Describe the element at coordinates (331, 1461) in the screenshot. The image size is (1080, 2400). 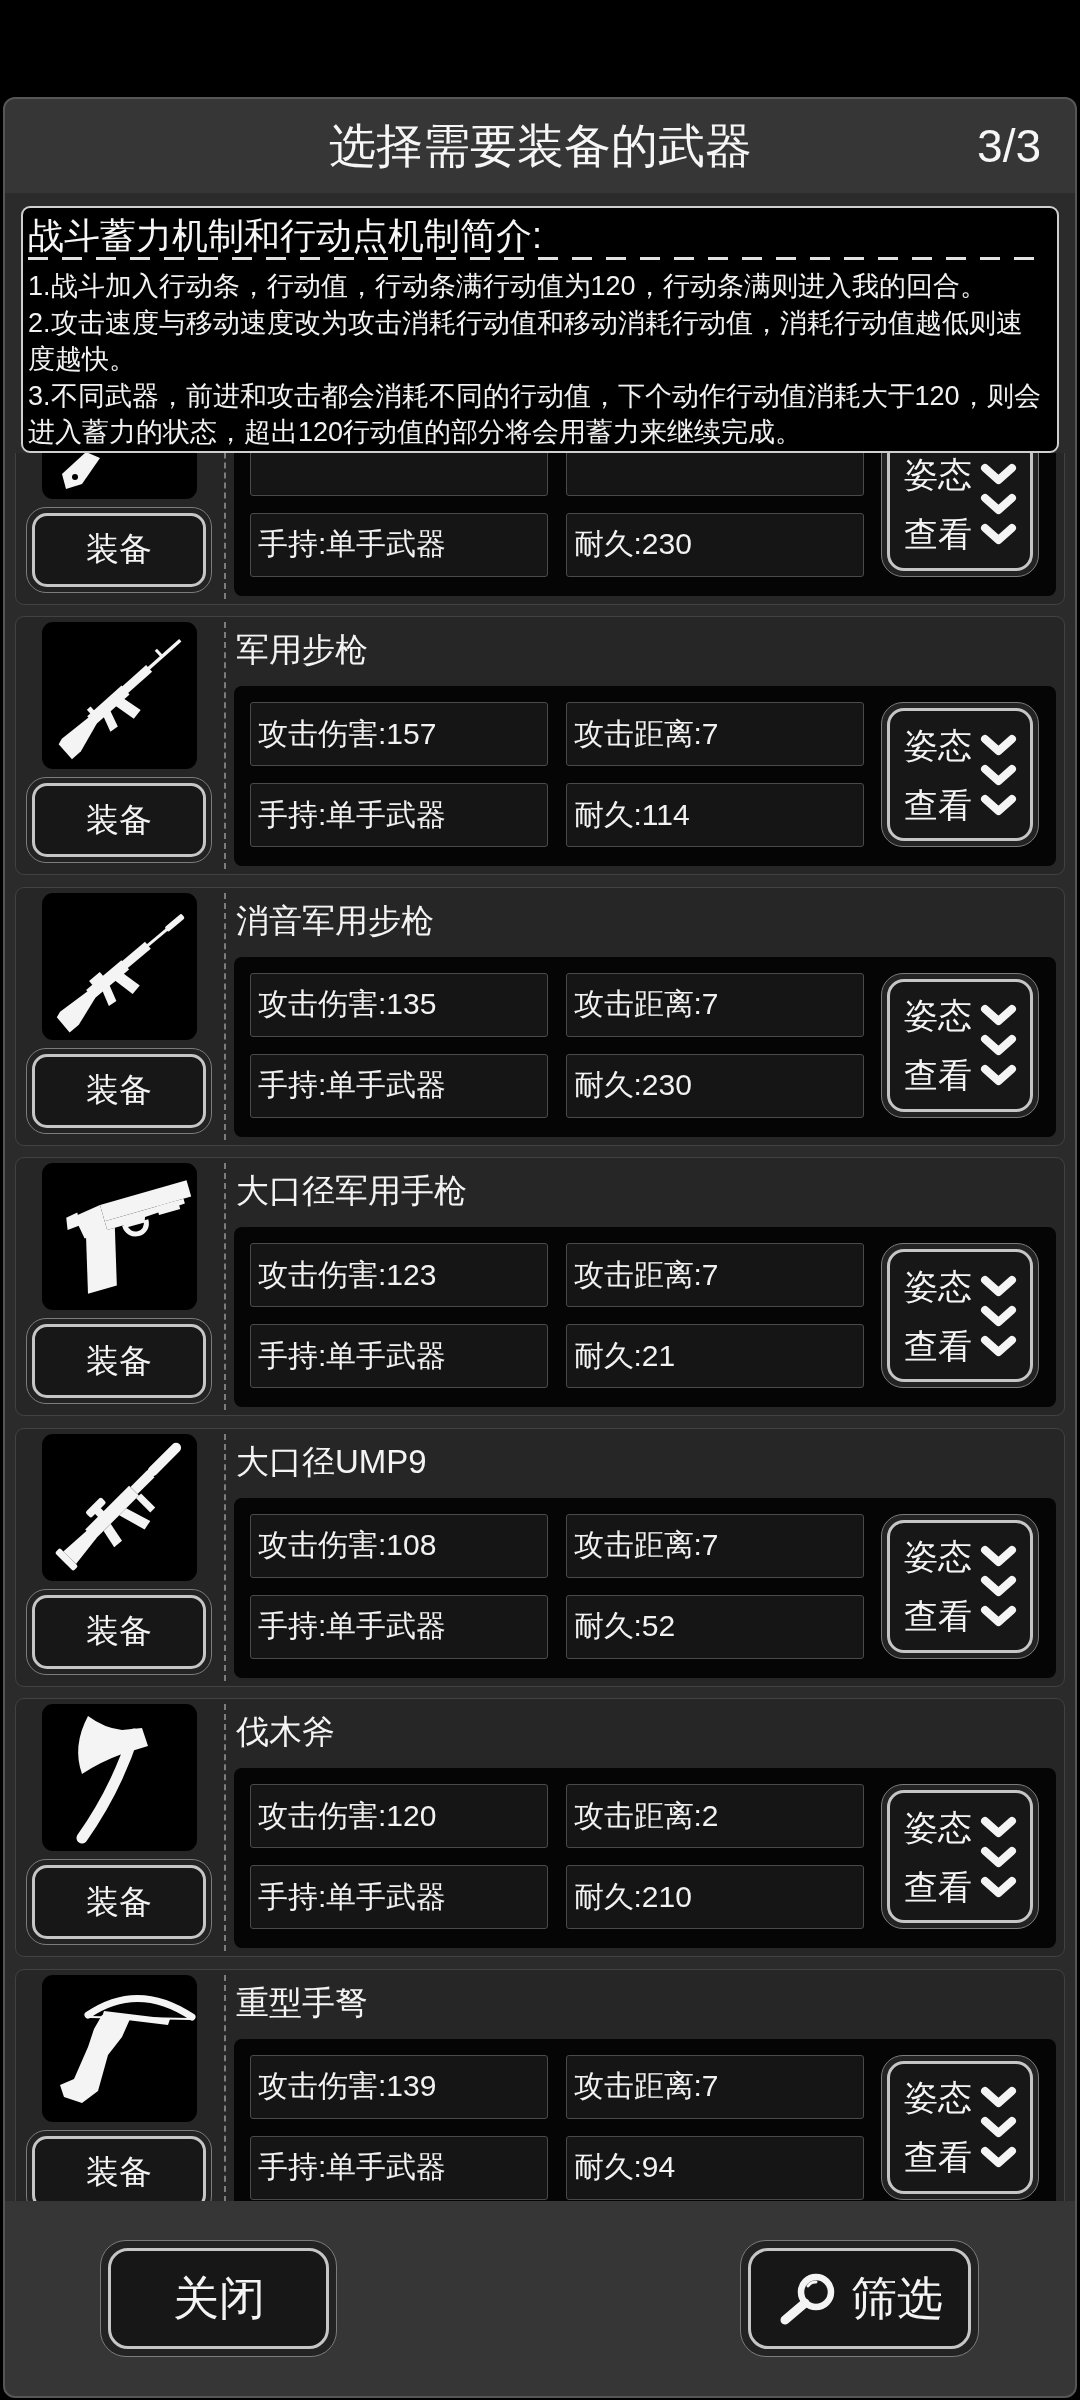
I see `weapon-name: 大口径UMP9` at that location.